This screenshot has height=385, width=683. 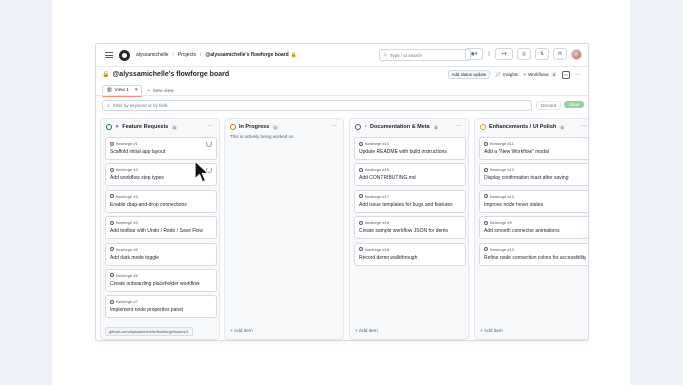 What do you see at coordinates (410, 249) in the screenshot?
I see `card-ref: flowforge #18` at bounding box center [410, 249].